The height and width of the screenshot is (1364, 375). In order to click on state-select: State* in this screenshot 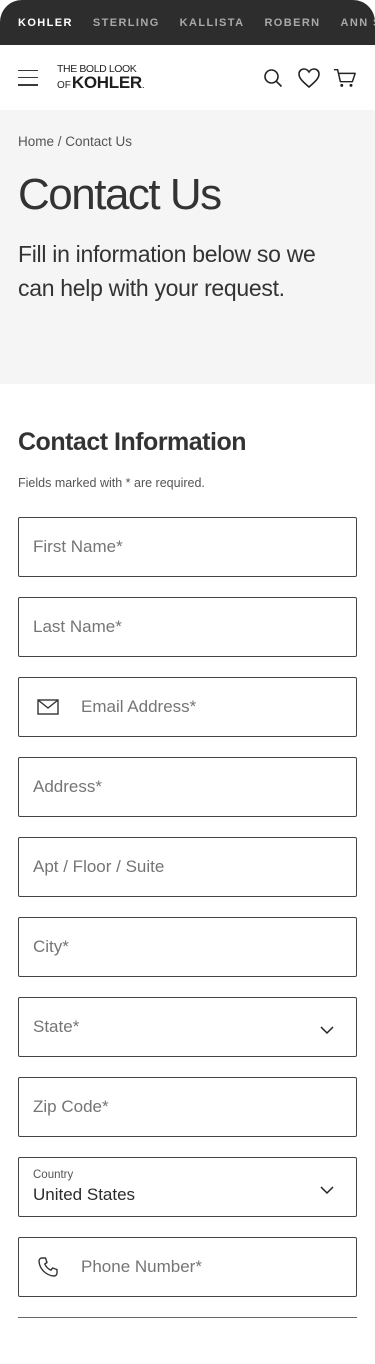, I will do `click(187, 1027)`.